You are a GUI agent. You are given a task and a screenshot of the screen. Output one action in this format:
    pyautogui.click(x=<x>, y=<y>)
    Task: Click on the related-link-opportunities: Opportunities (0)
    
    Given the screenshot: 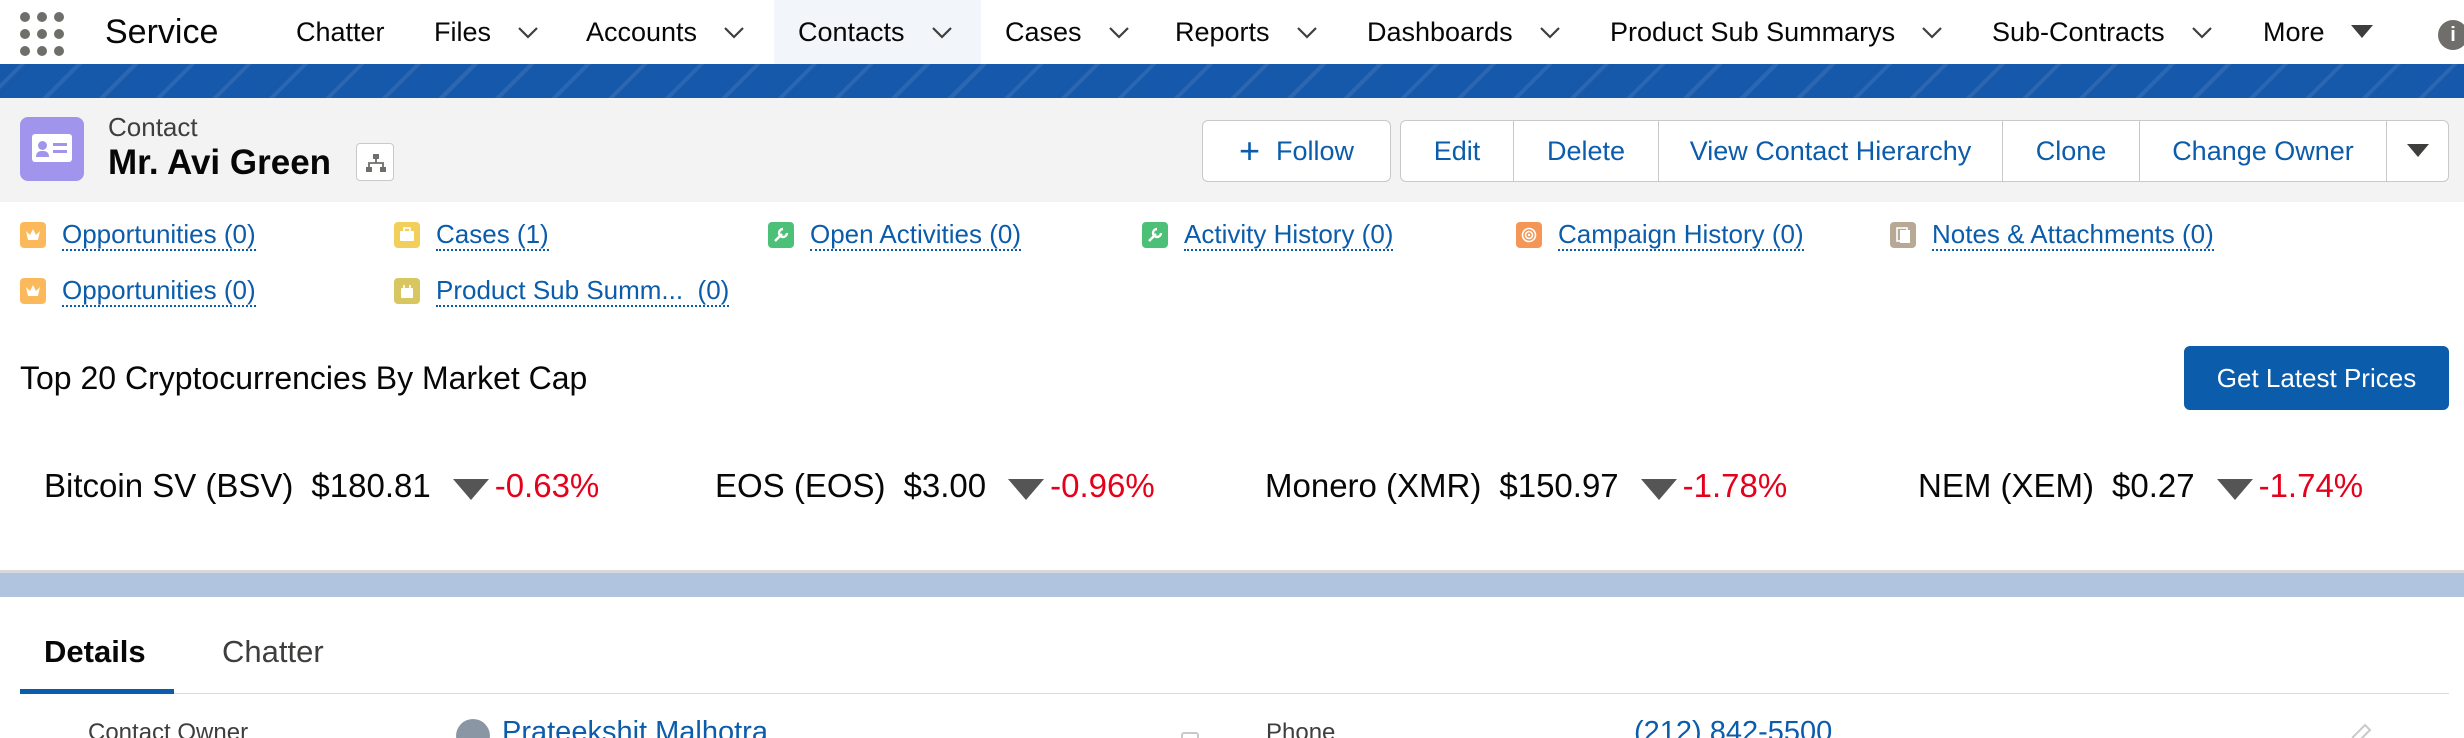 What is the action you would take?
    pyautogui.click(x=138, y=235)
    